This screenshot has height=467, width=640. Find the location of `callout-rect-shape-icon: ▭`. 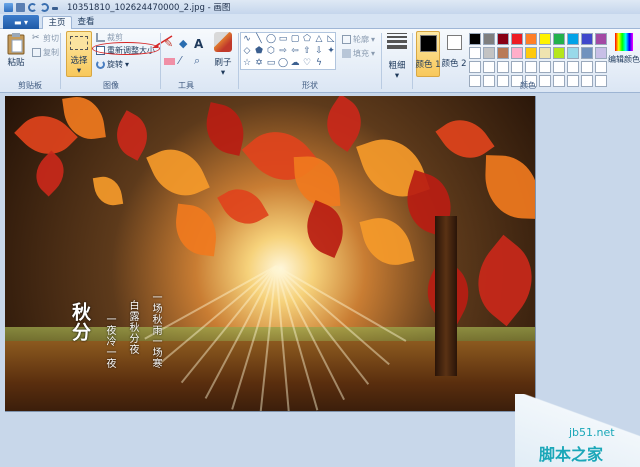

callout-rect-shape-icon: ▭ is located at coordinates (271, 63).